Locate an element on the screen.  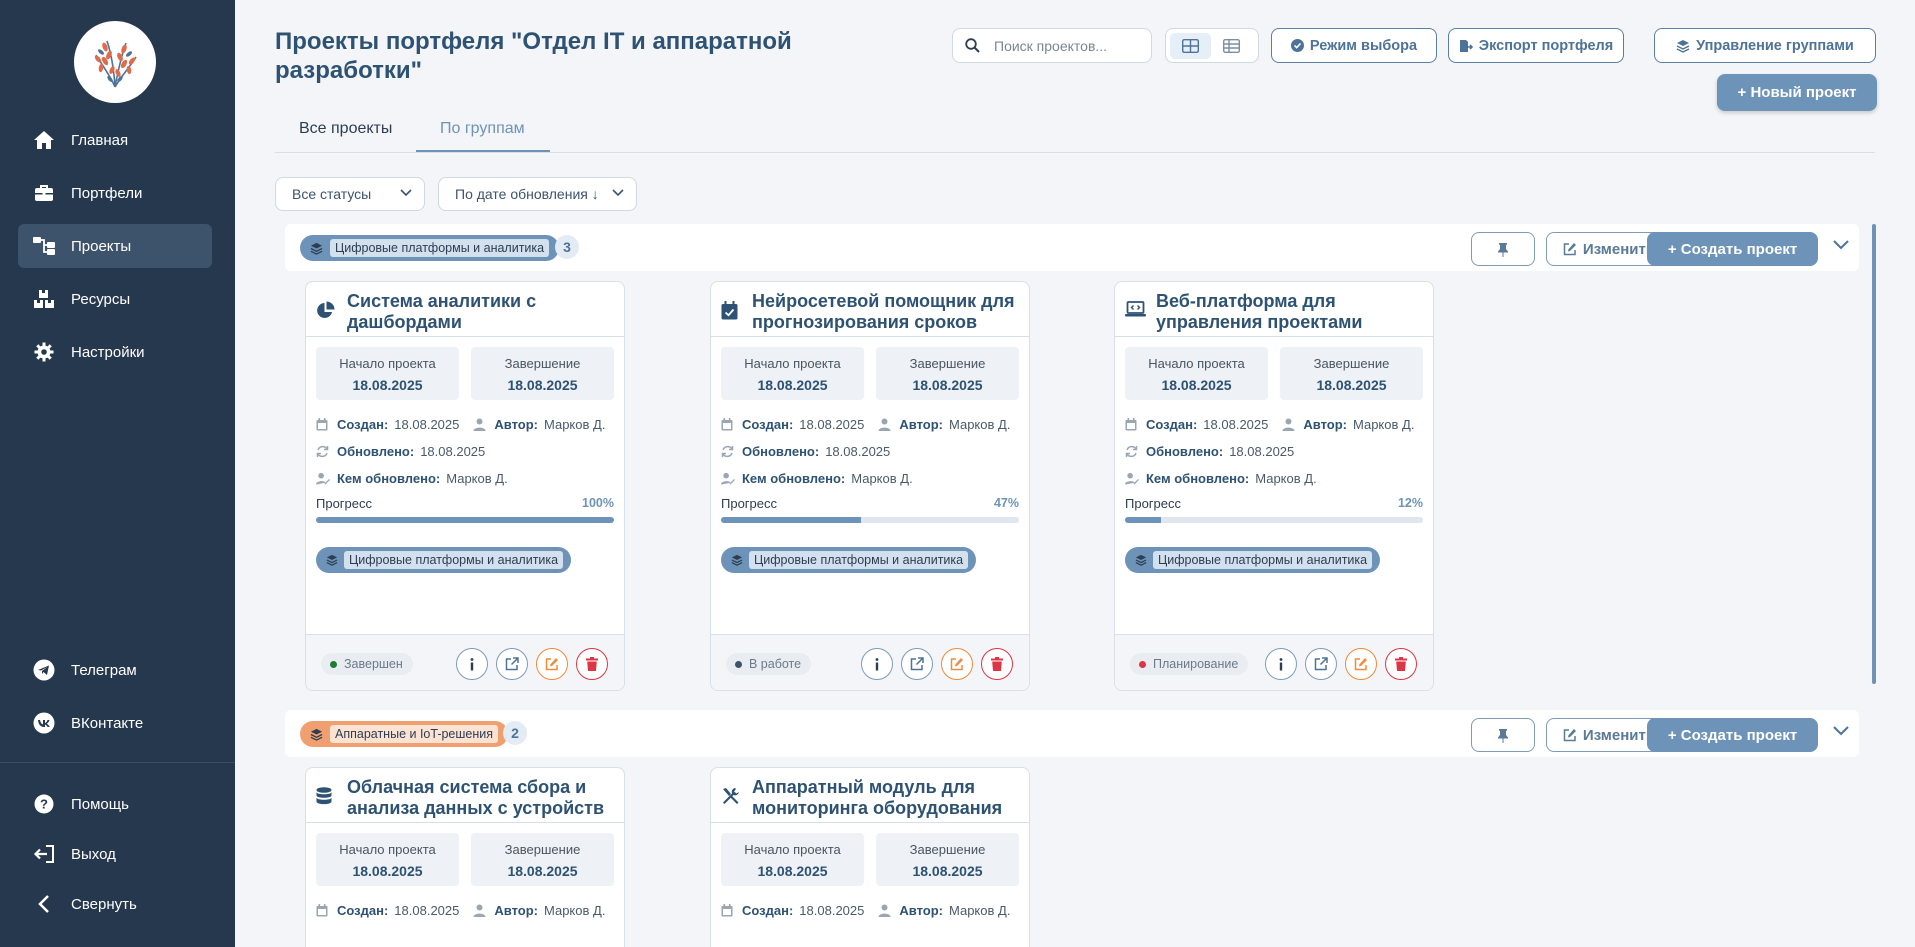
status-label: В работе is located at coordinates (775, 664).